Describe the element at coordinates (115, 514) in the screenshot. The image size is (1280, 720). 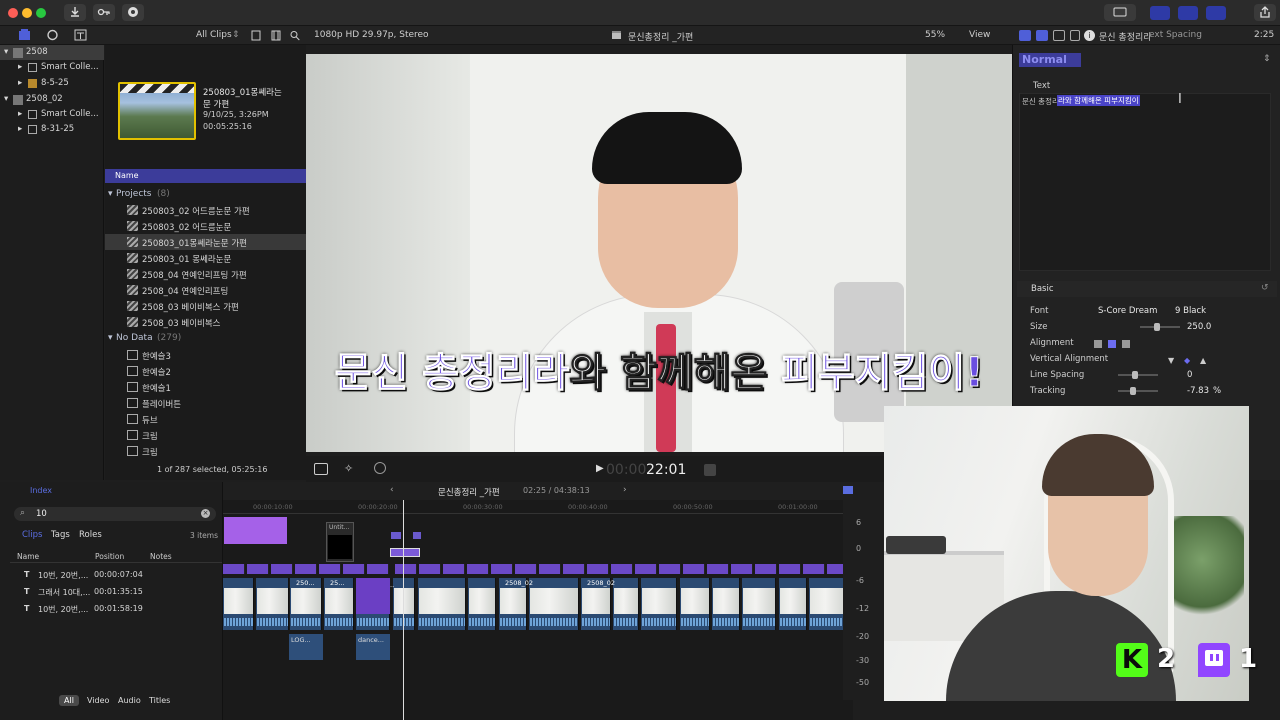
I see `index-search-field: ⌕ 10 ×` at that location.